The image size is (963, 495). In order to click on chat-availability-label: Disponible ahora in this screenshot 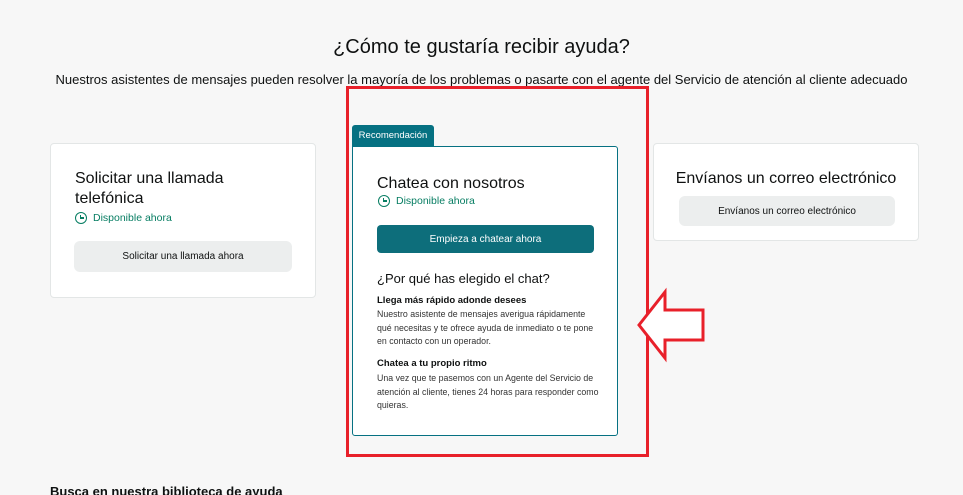, I will do `click(435, 201)`.